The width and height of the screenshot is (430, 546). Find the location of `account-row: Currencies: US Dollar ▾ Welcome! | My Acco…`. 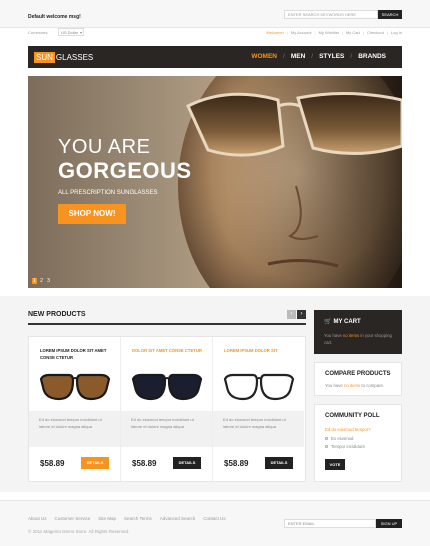

account-row: Currencies: US Dollar ▾ Welcome! | My Acco… is located at coordinates (215, 33).